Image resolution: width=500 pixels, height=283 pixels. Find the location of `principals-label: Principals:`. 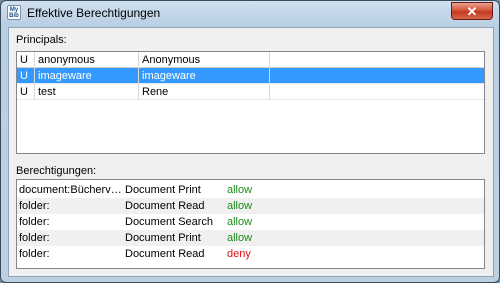

principals-label: Principals: is located at coordinates (41, 40).